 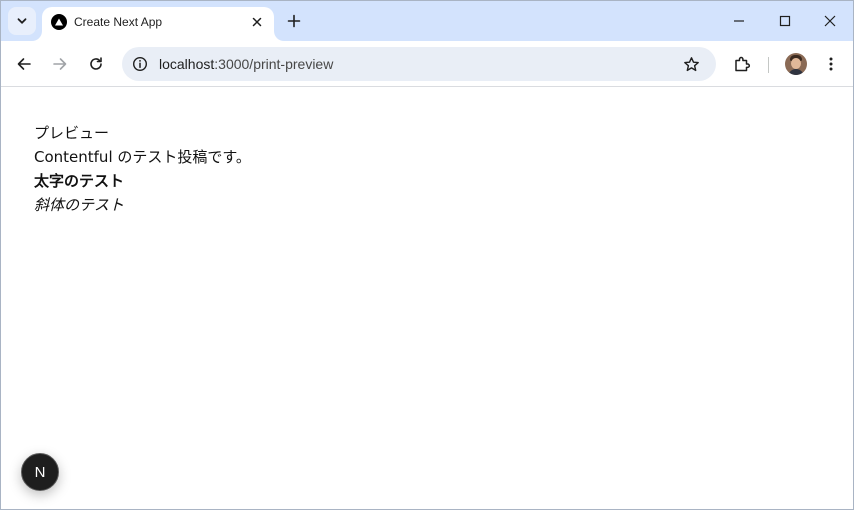 I want to click on site-info-button, so click(x=140, y=64).